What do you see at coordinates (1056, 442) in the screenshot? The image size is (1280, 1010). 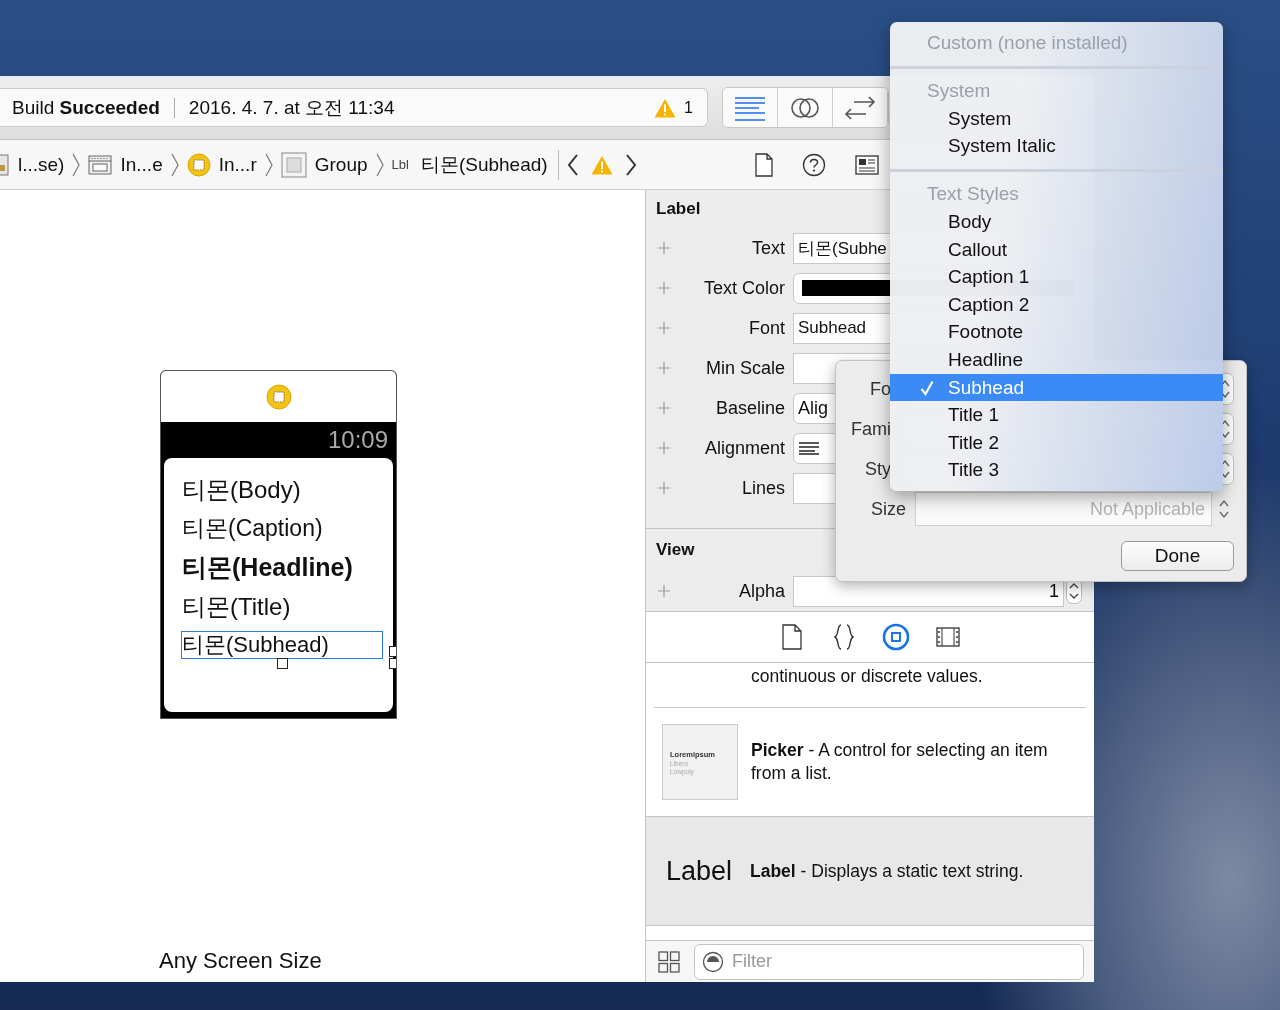 I see `menu-item: Title 2` at bounding box center [1056, 442].